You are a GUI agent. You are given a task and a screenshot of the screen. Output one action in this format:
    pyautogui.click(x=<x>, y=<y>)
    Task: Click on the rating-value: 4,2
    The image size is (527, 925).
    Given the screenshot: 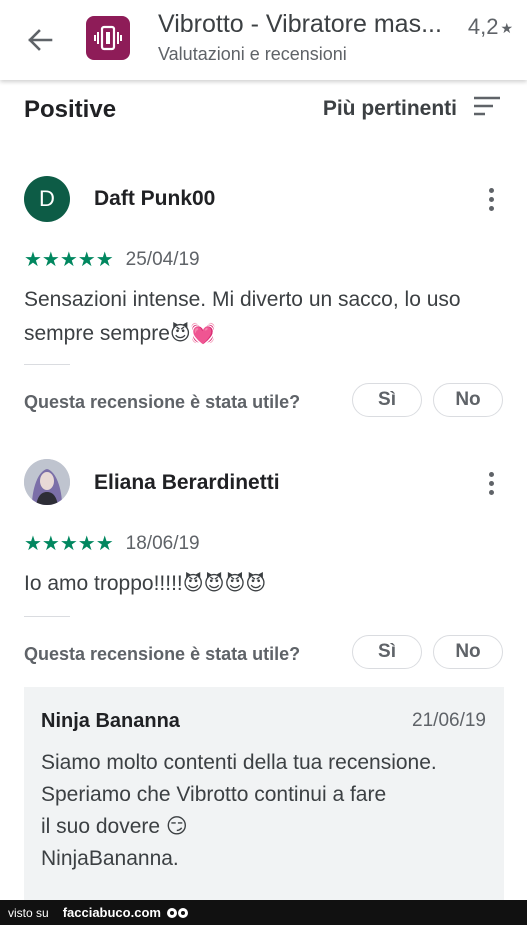 What is the action you would take?
    pyautogui.click(x=483, y=26)
    